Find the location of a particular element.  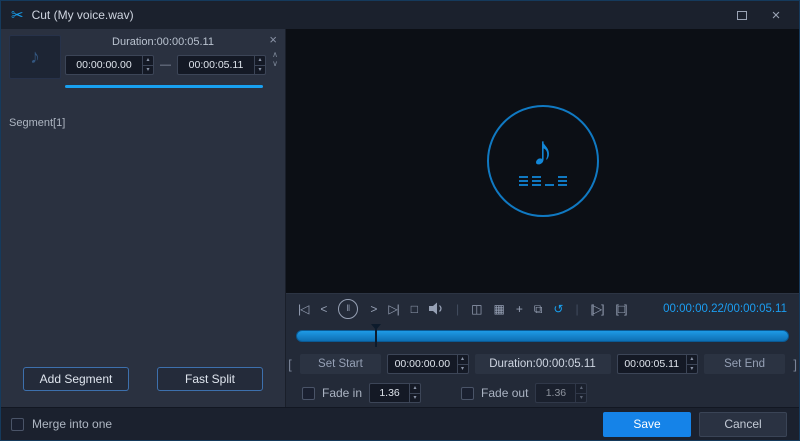

play-segment-icon: [▷] is located at coordinates (598, 309).